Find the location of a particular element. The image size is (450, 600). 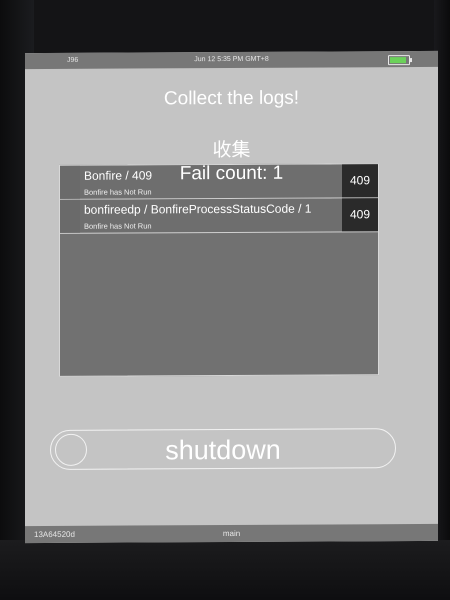

failure-code: 409 is located at coordinates (360, 215).